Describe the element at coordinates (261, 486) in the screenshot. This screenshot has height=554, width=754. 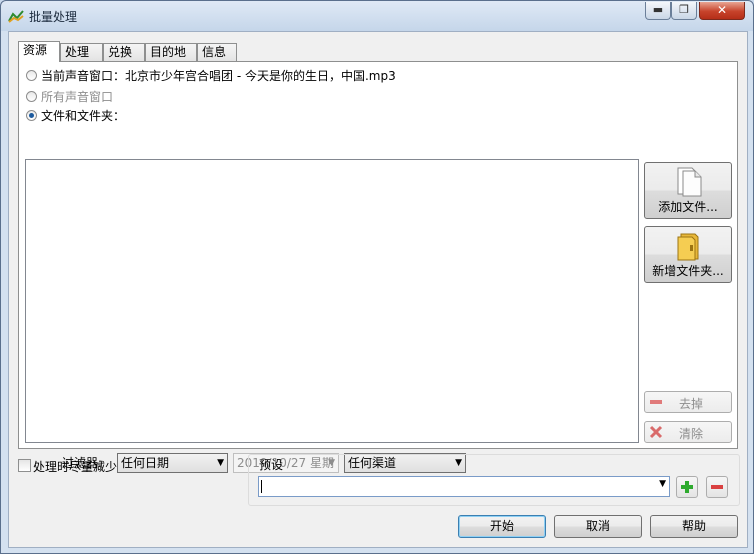
I see `text-caret` at that location.